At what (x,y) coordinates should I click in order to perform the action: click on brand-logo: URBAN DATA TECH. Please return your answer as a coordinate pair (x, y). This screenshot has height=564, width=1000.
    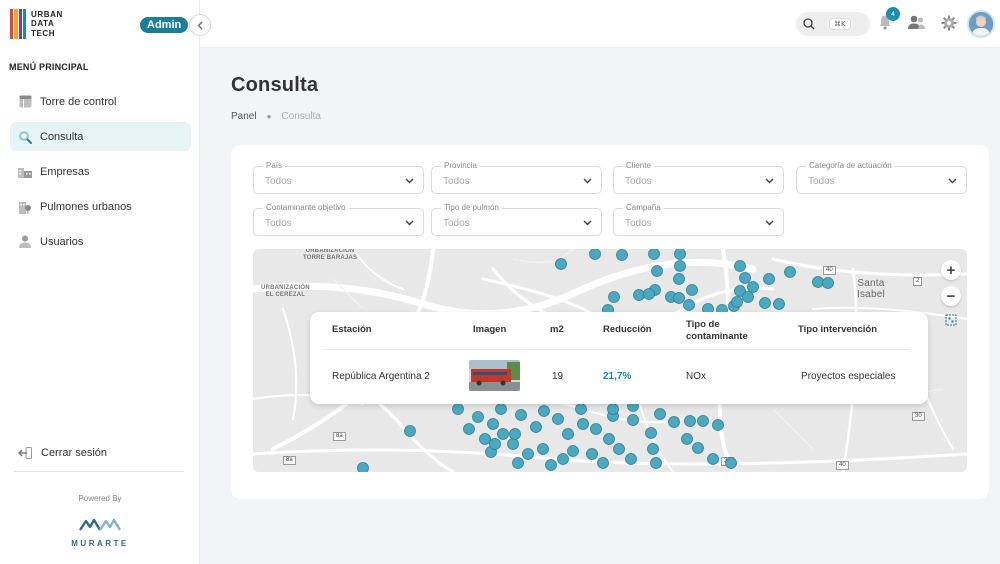
    Looking at the image, I should click on (36, 24).